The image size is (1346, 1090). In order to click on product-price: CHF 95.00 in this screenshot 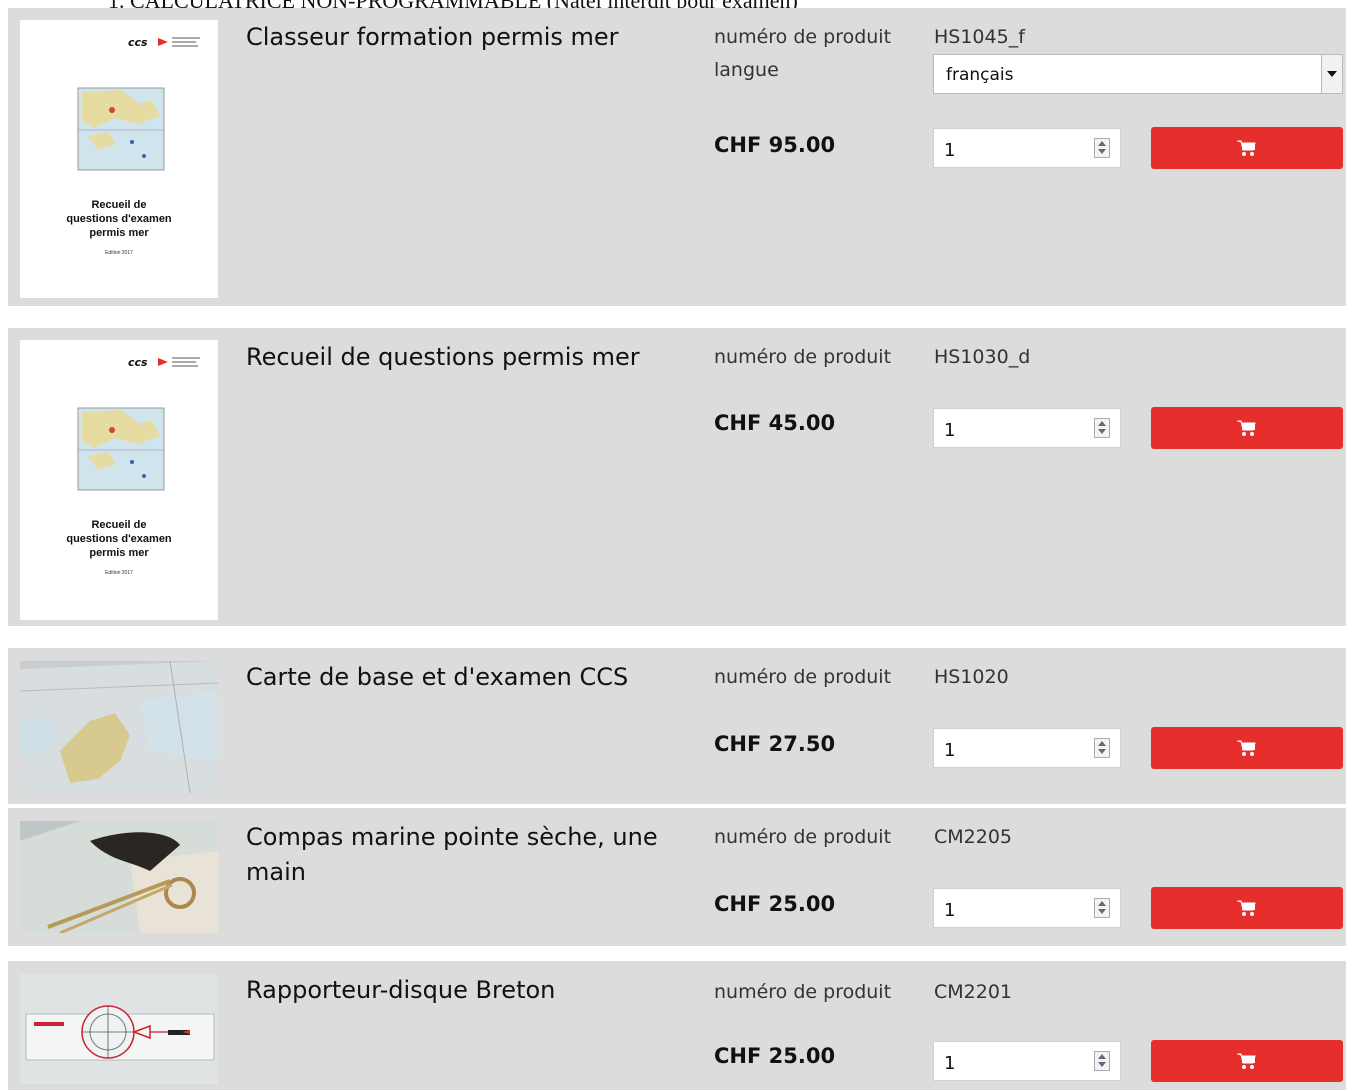, I will do `click(775, 145)`.